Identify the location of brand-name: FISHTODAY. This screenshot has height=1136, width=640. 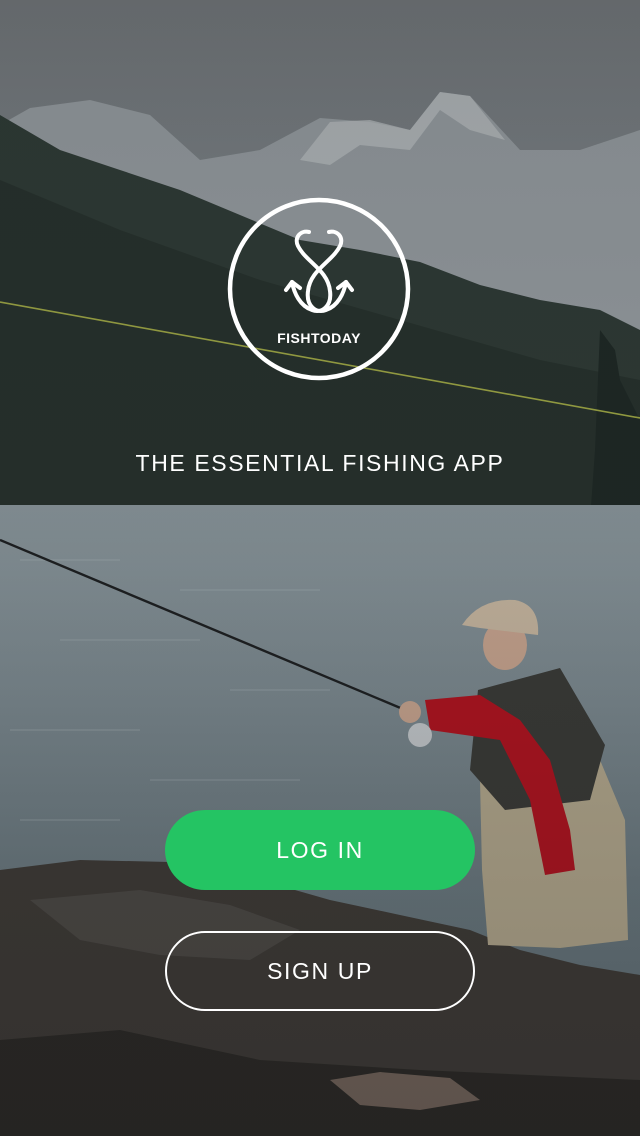
(319, 338).